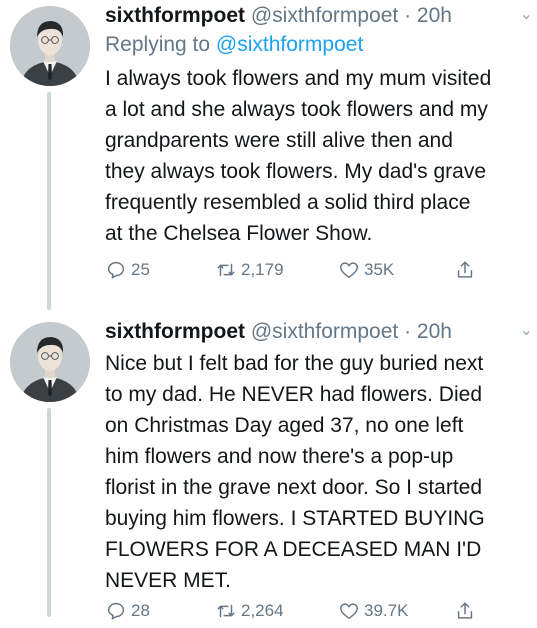 The height and width of the screenshot is (628, 537). I want to click on like-count: 35K, so click(379, 269).